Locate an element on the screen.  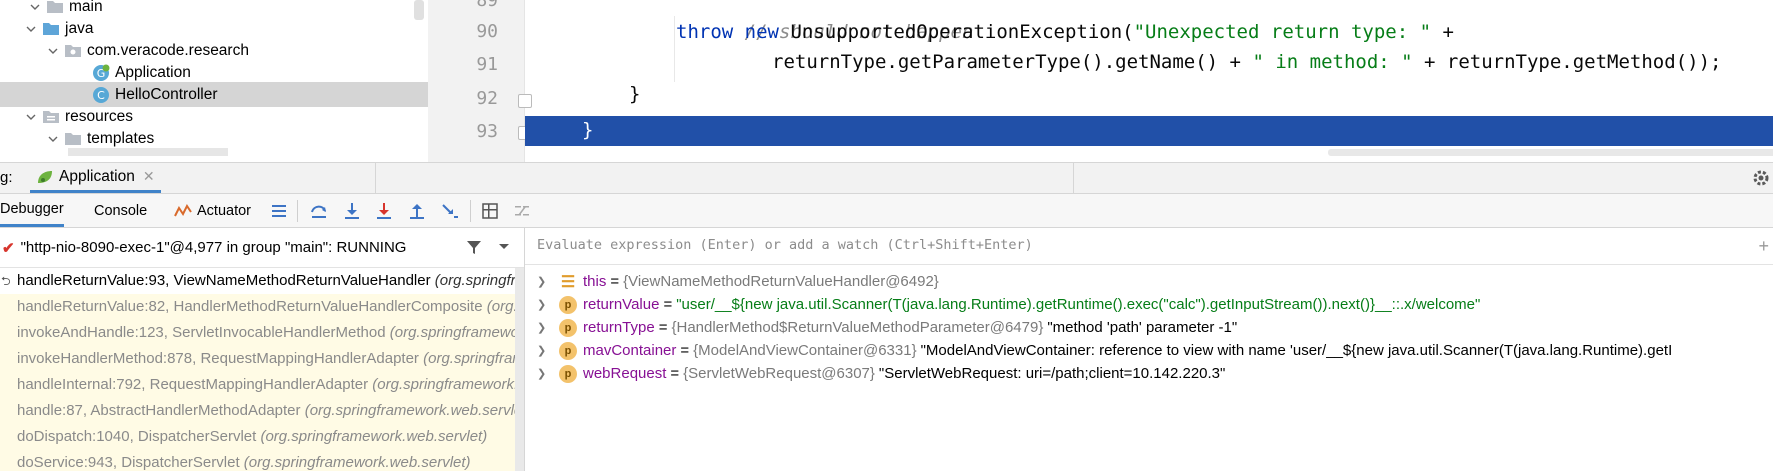
tab-label: Debugger is located at coordinates (32, 209).